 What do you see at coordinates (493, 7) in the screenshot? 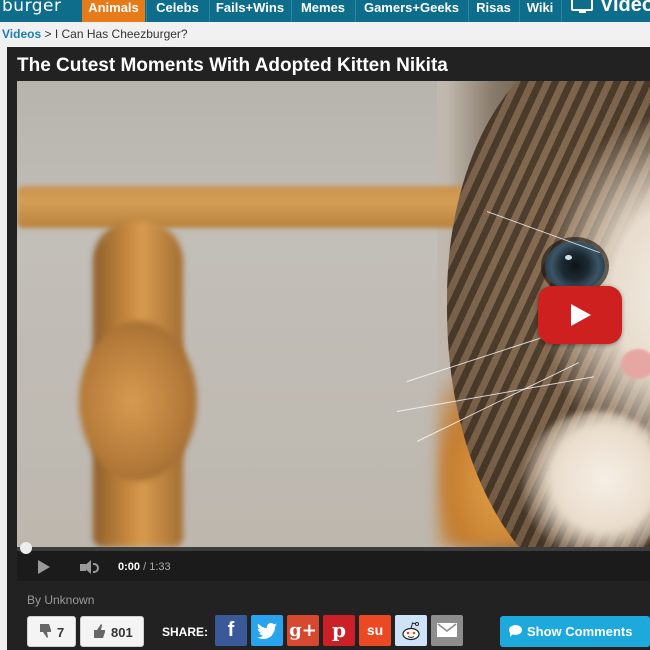
I see `nav-item-label: Risas` at bounding box center [493, 7].